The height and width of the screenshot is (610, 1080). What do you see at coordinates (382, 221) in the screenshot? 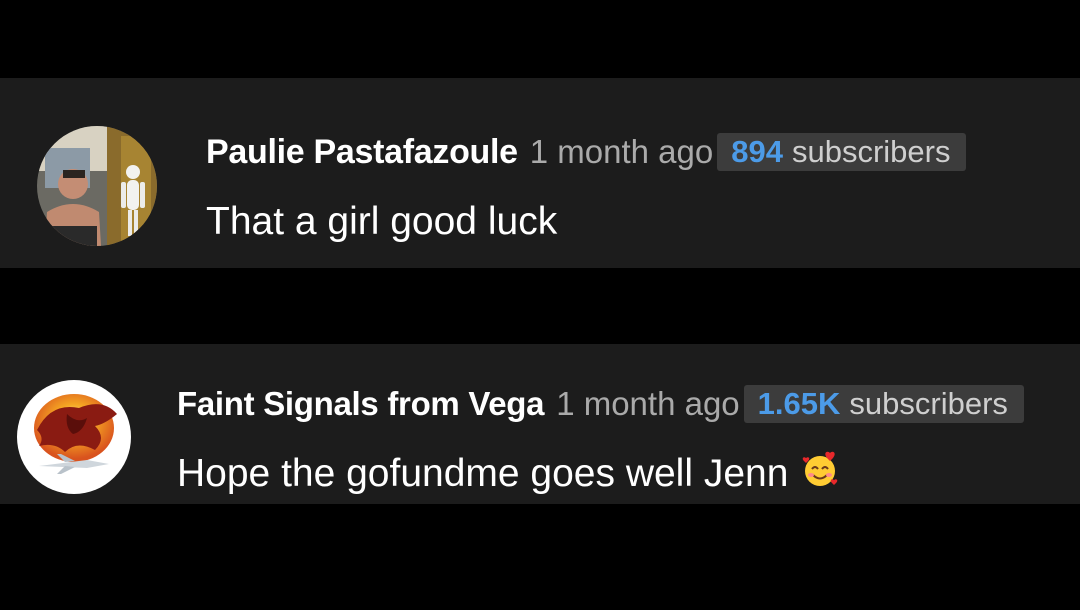
I see `comment-text: That a girl good luck` at bounding box center [382, 221].